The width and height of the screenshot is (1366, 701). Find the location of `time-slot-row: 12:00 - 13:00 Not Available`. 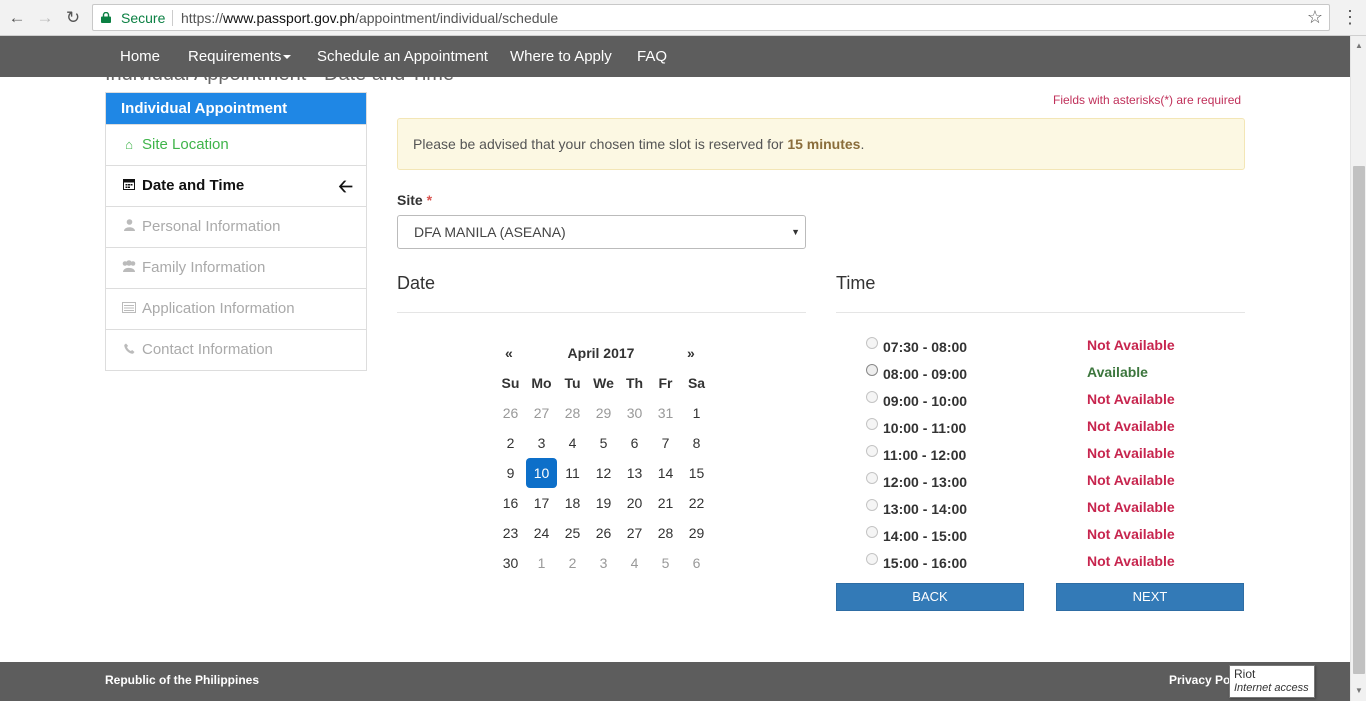

time-slot-row: 12:00 - 13:00 Not Available is located at coordinates (1035, 482).